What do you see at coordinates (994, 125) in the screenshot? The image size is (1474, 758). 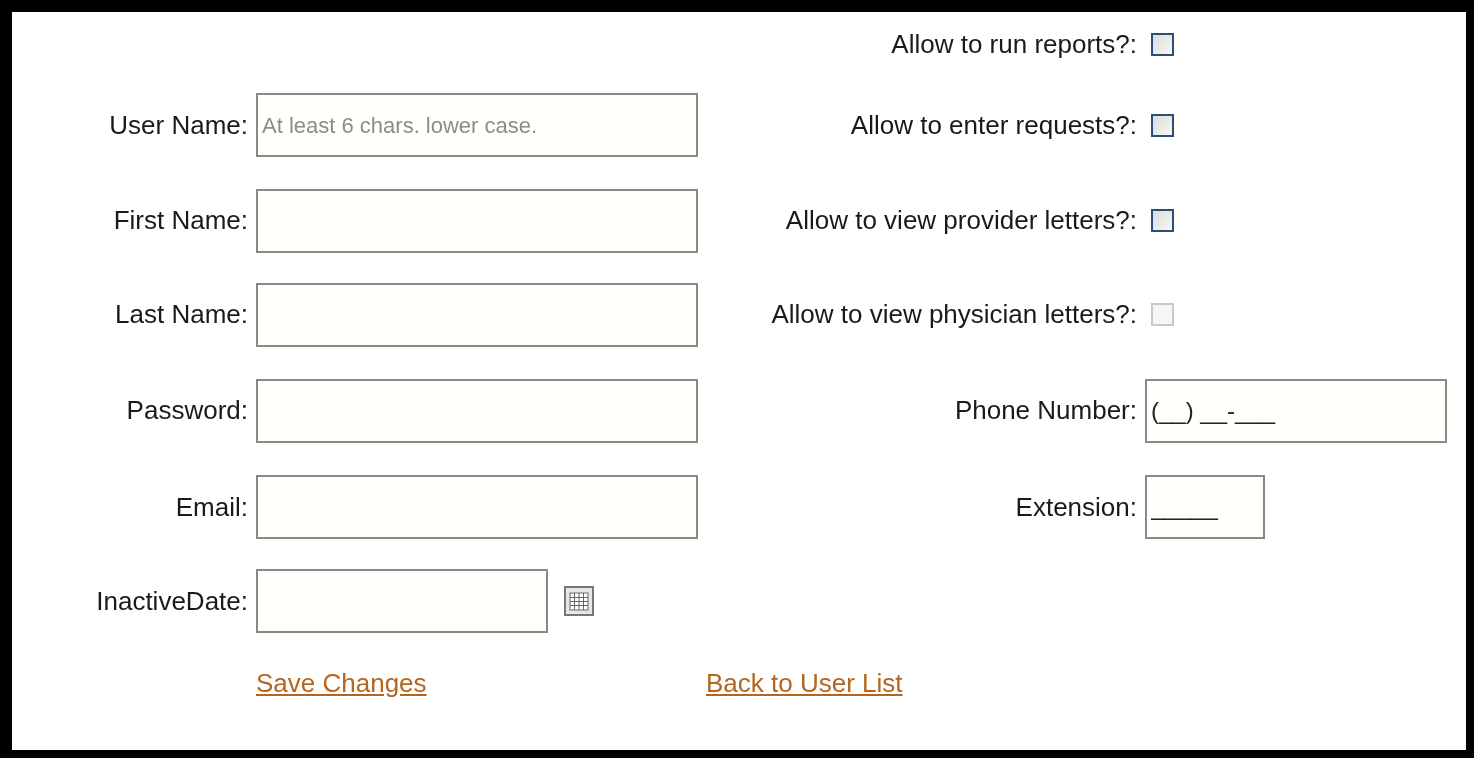 I see `checkbox-label: Allow to enter requests?:` at bounding box center [994, 125].